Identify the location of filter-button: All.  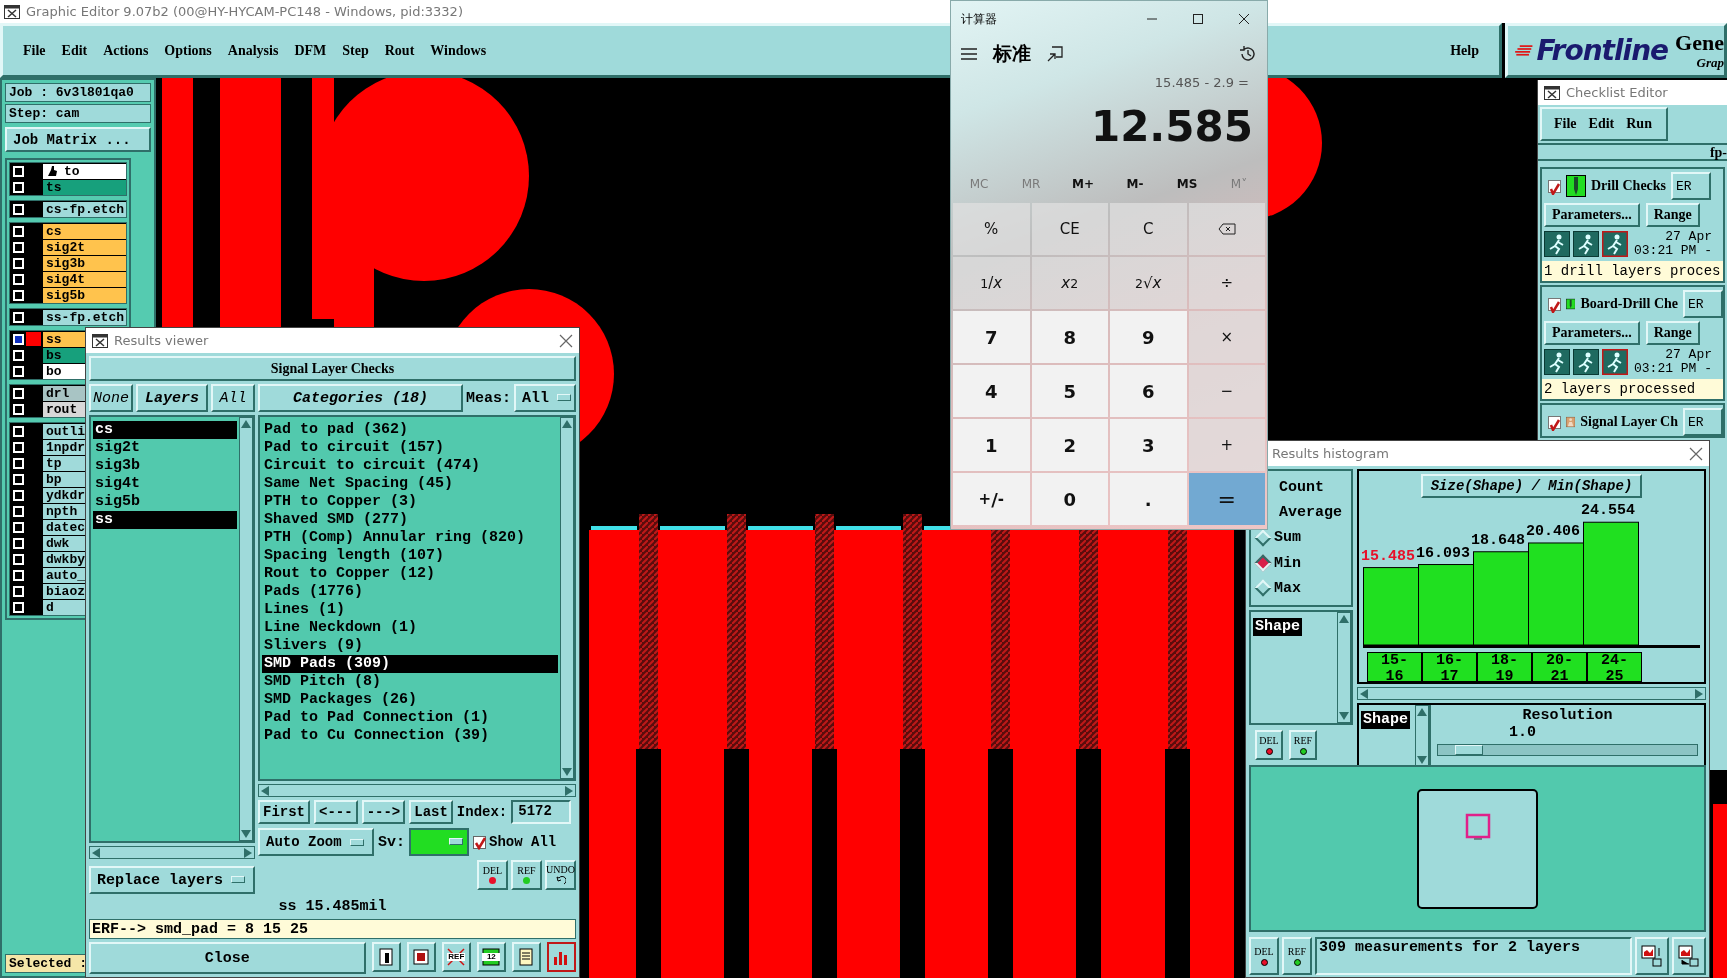
(233, 398).